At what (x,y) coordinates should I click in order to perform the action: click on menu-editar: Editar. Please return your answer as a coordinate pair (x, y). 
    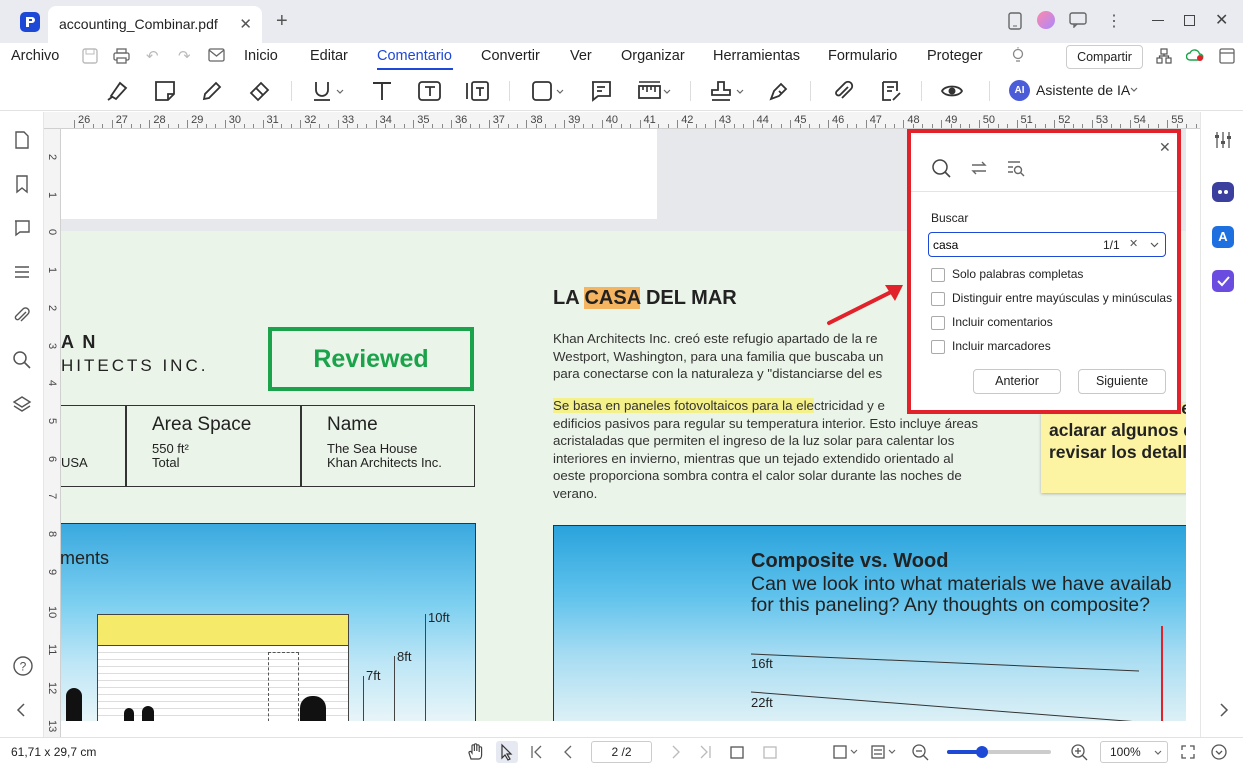
    Looking at the image, I should click on (329, 56).